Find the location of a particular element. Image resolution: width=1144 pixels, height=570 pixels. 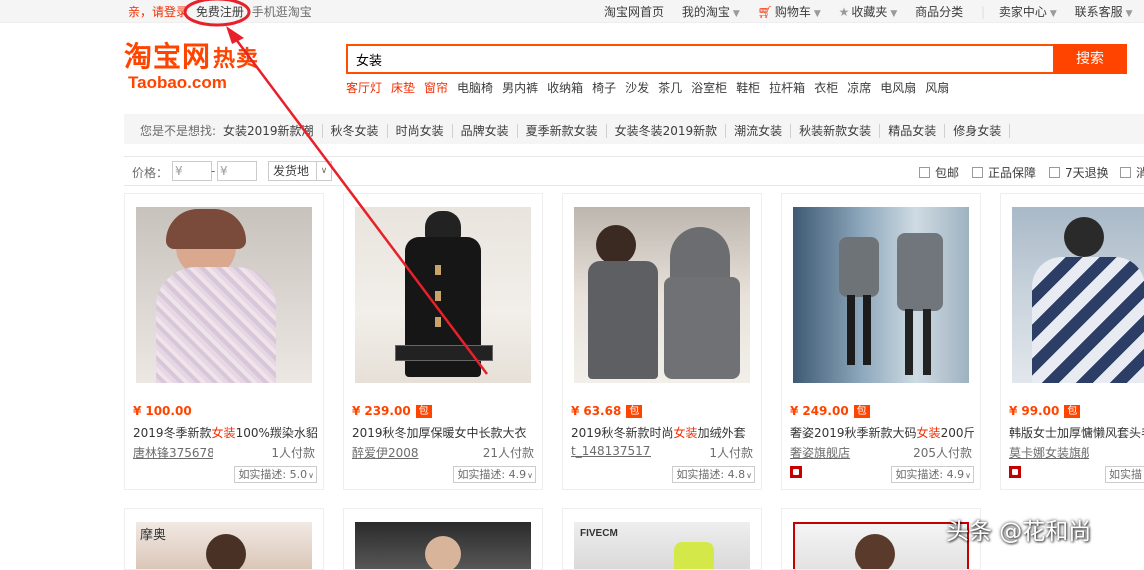

hotword-link: 拉杆箱 is located at coordinates (787, 88).